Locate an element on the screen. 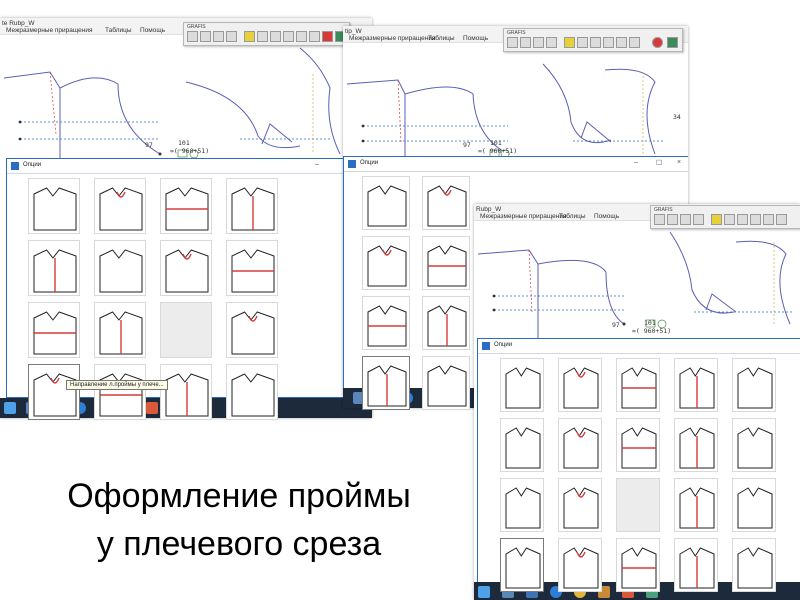 The width and height of the screenshot is (800, 600). window-title: Rubp_W is located at coordinates (489, 209).